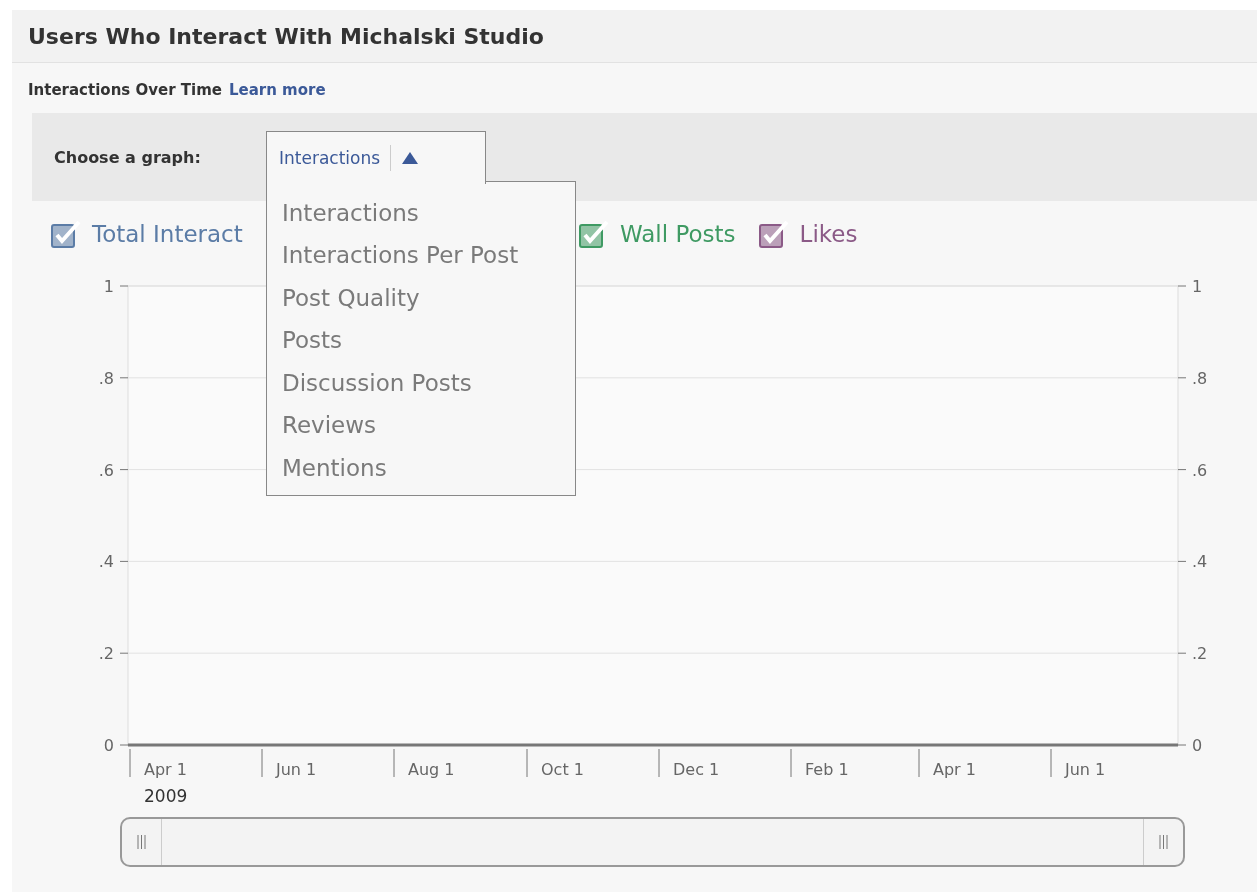  What do you see at coordinates (696, 769) in the screenshot?
I see `x-tick-label: Dec 1` at bounding box center [696, 769].